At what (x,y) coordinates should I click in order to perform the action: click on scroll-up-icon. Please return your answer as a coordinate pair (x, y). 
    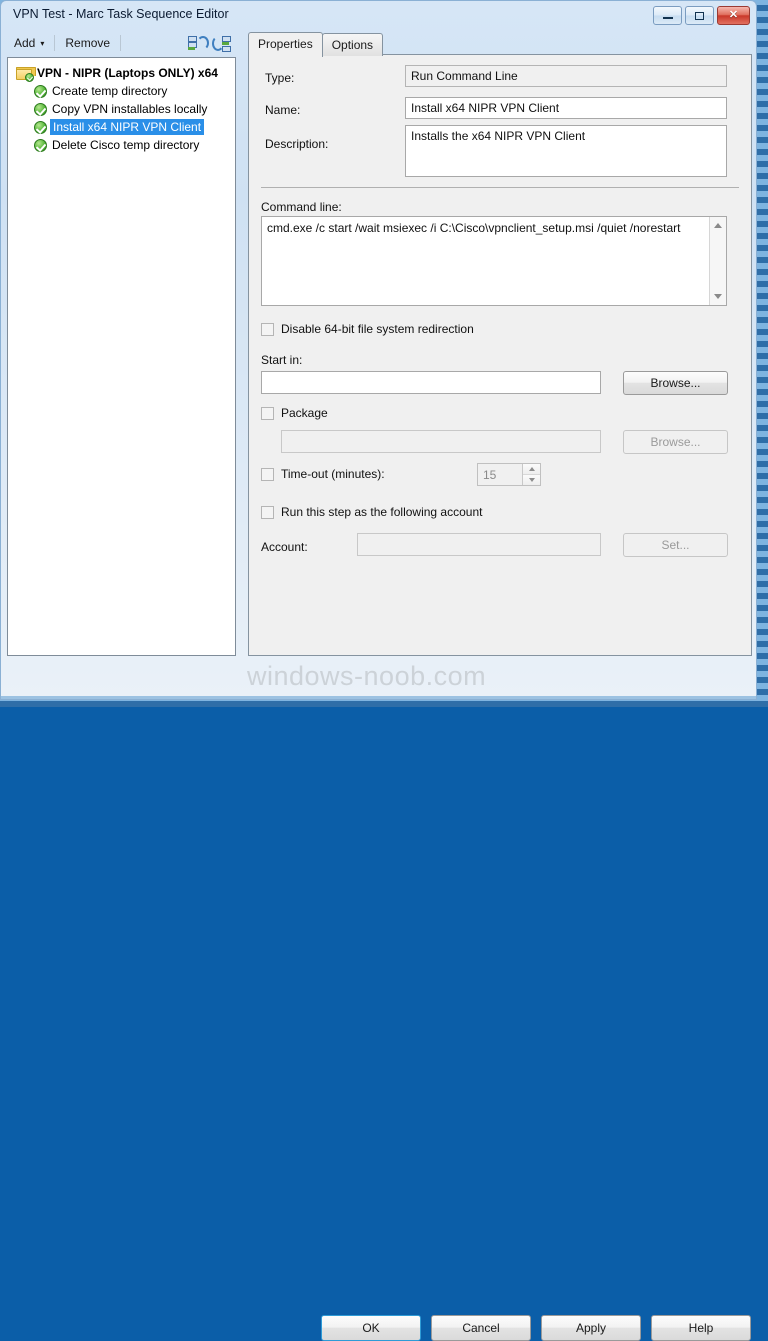
    Looking at the image, I should click on (718, 225).